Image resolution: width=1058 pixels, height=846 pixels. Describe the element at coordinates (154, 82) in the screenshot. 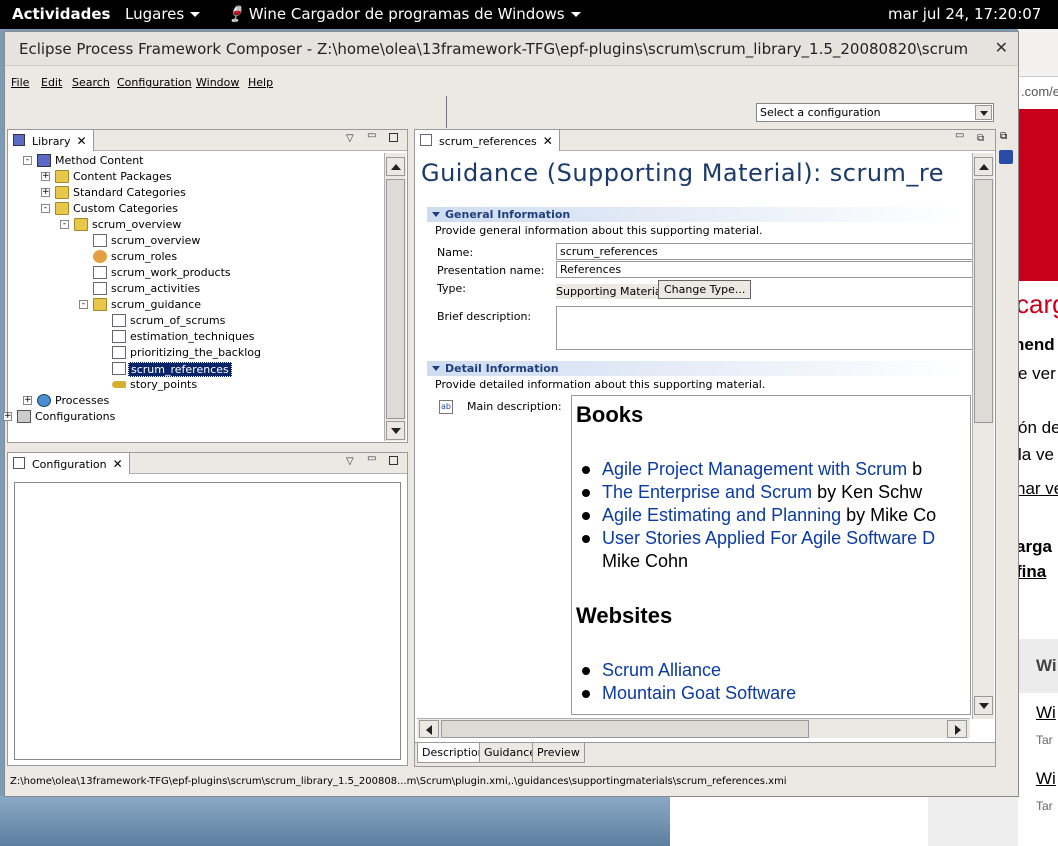

I see `menu-configuration: Configuration` at that location.